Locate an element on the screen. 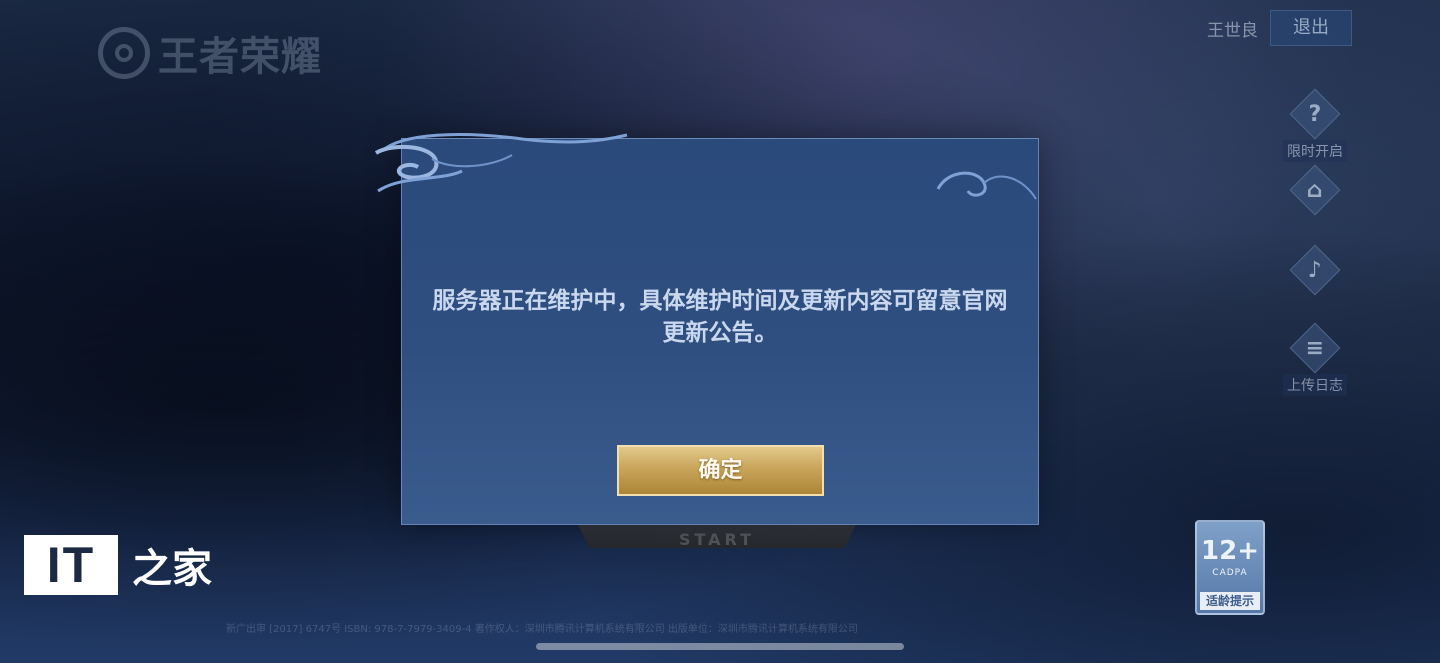  speaker-icon: ♪ is located at coordinates (1315, 270).